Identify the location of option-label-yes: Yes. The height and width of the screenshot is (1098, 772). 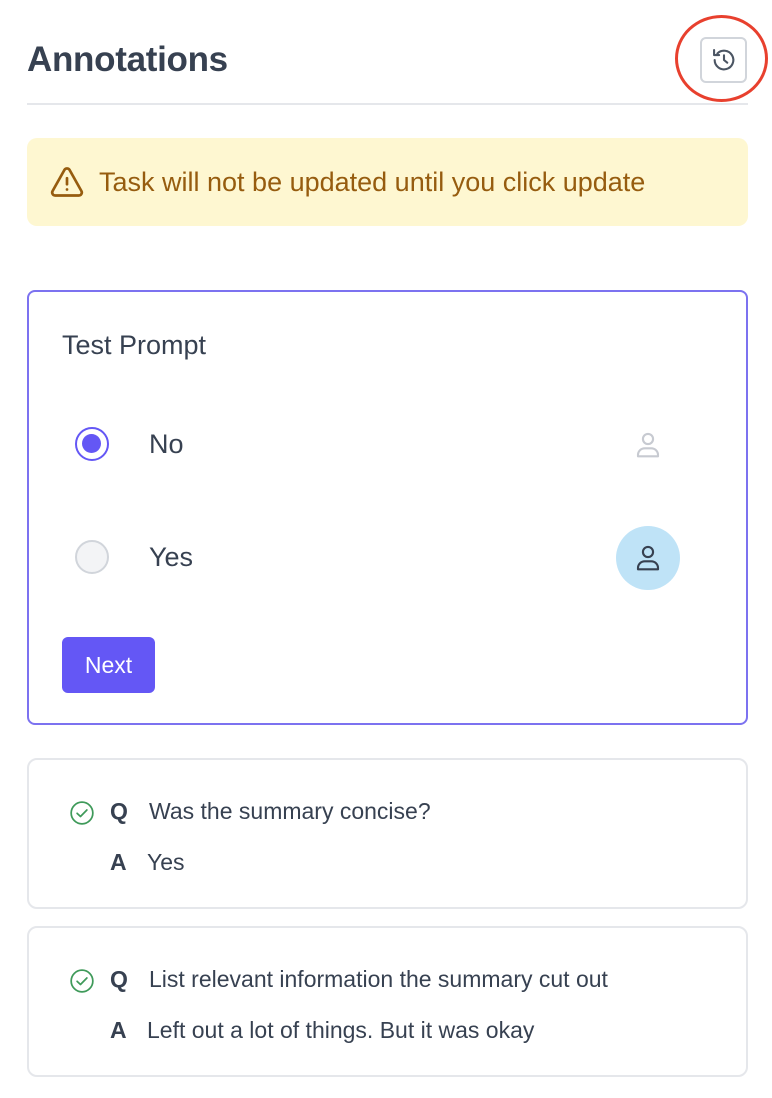
(171, 557).